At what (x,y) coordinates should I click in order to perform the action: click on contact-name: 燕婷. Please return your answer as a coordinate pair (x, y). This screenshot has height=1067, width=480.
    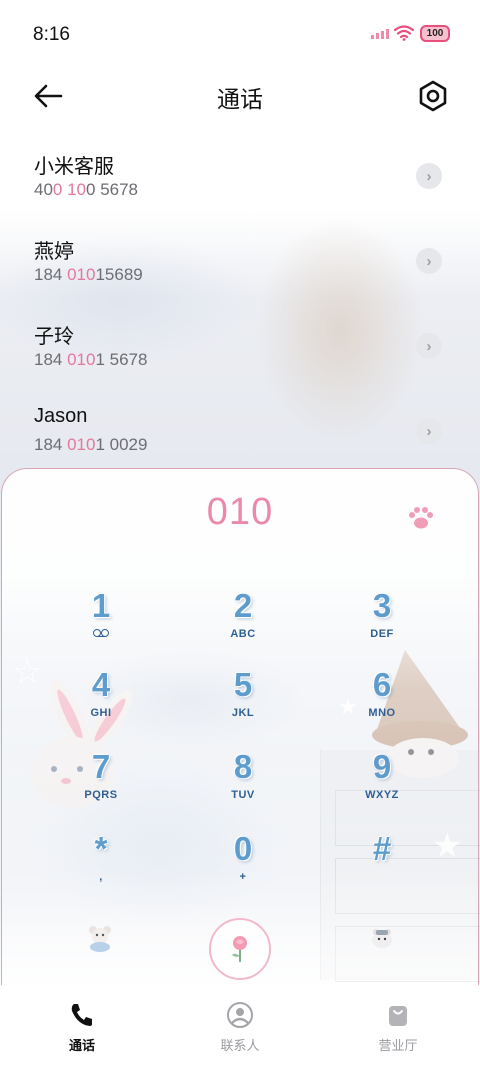
    Looking at the image, I should click on (54, 252).